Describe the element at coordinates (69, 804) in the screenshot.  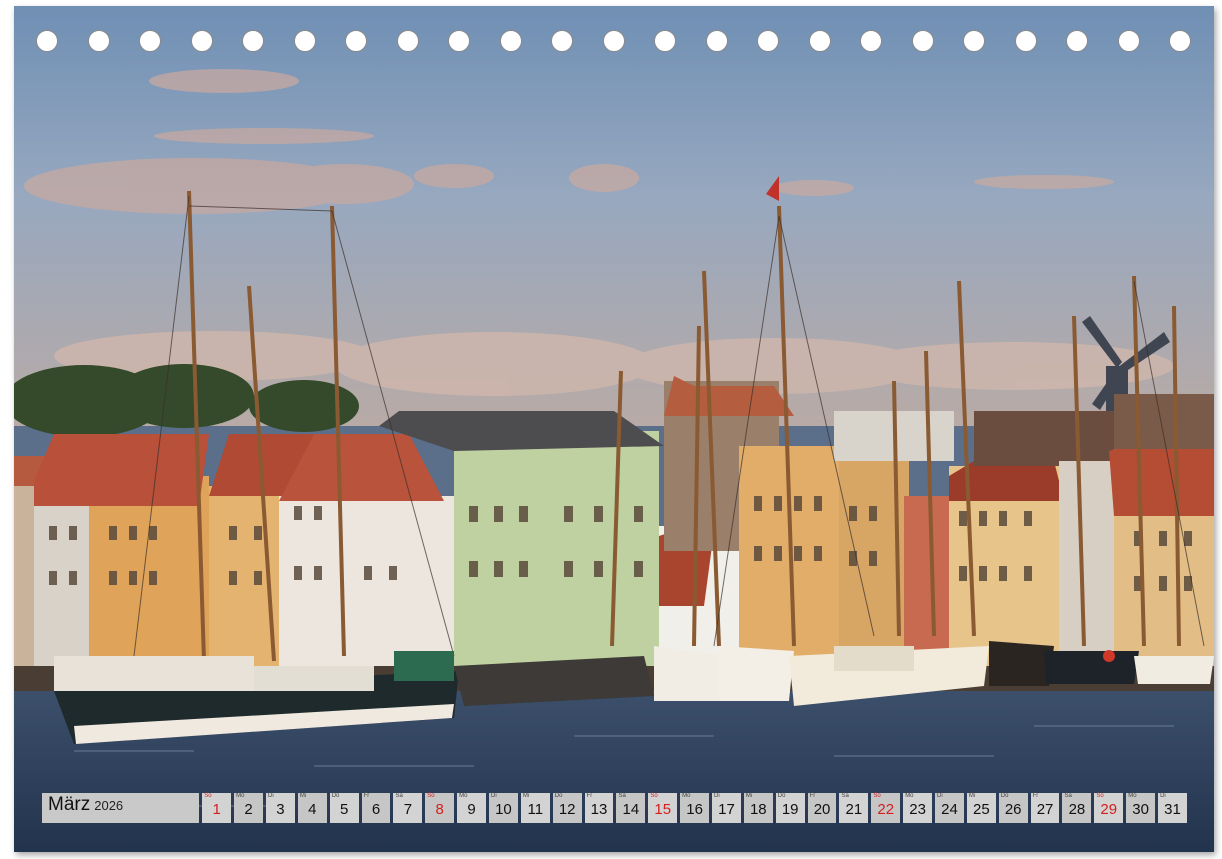
I see `month-name: März` at that location.